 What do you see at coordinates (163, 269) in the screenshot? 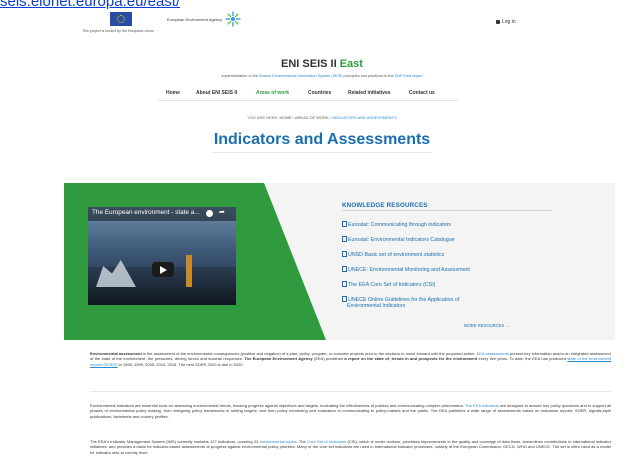
I see `play-button` at bounding box center [163, 269].